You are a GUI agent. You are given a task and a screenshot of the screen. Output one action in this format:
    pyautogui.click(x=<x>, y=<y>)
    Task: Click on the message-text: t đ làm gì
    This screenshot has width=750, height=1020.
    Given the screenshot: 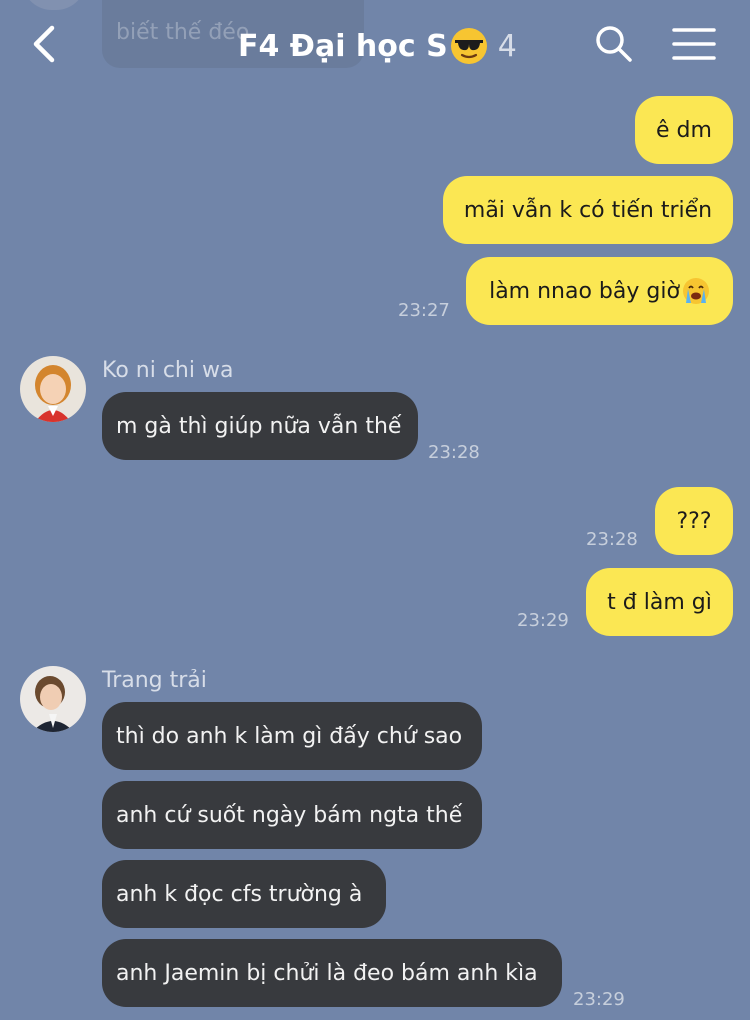 What is the action you would take?
    pyautogui.click(x=659, y=602)
    